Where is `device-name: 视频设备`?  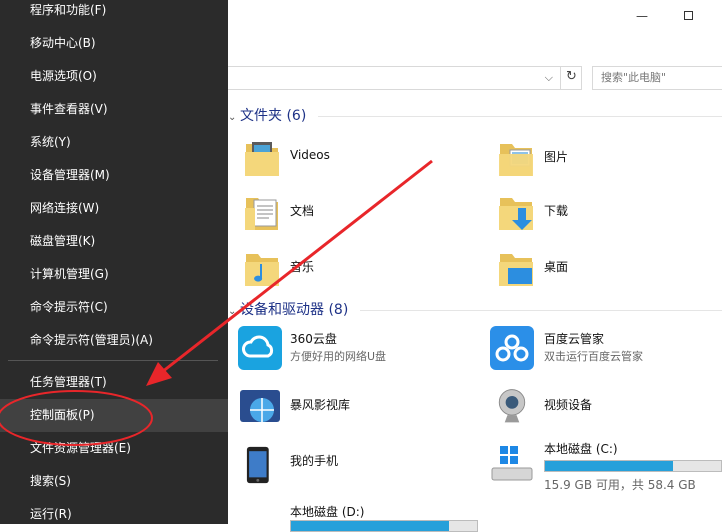
device-name: 视频设备 is located at coordinates (568, 405).